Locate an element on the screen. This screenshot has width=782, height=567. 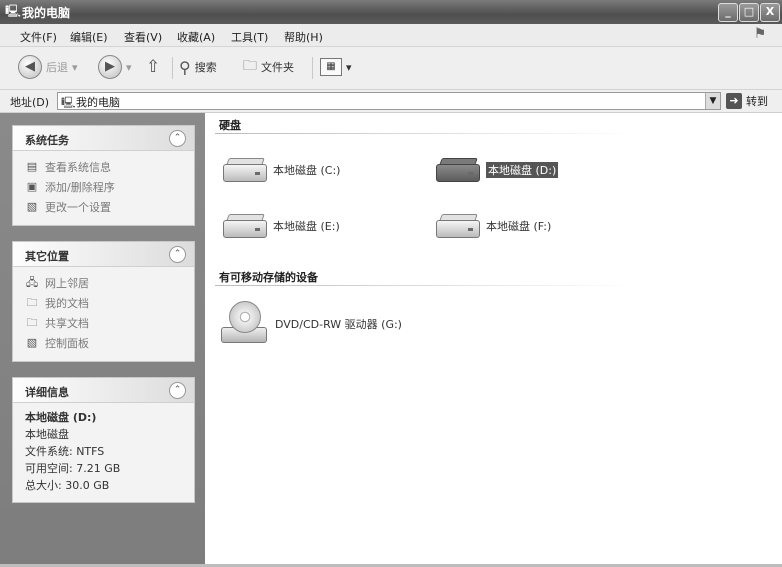
search-button: ⚲ 搜索 is located at coordinates (198, 67).